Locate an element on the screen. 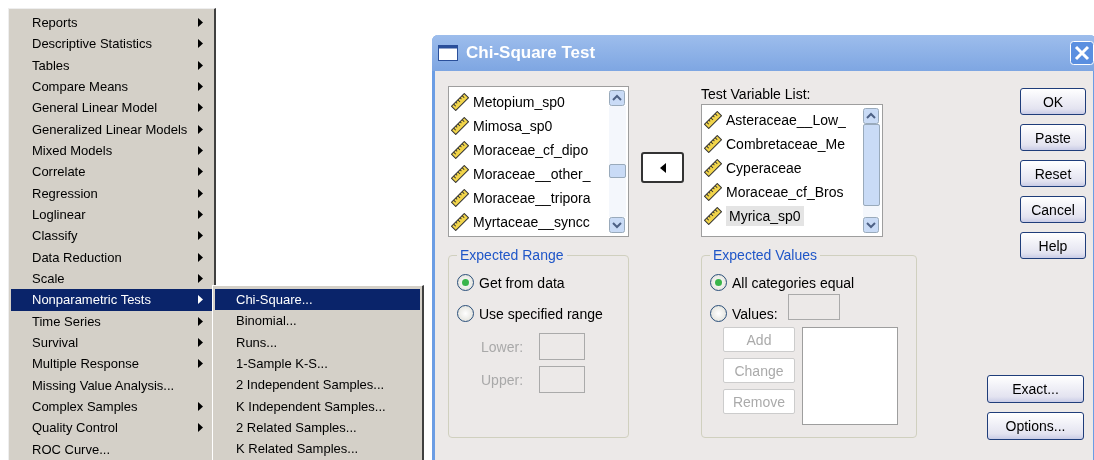  list-item: Metopium_sp0 is located at coordinates (529, 102).